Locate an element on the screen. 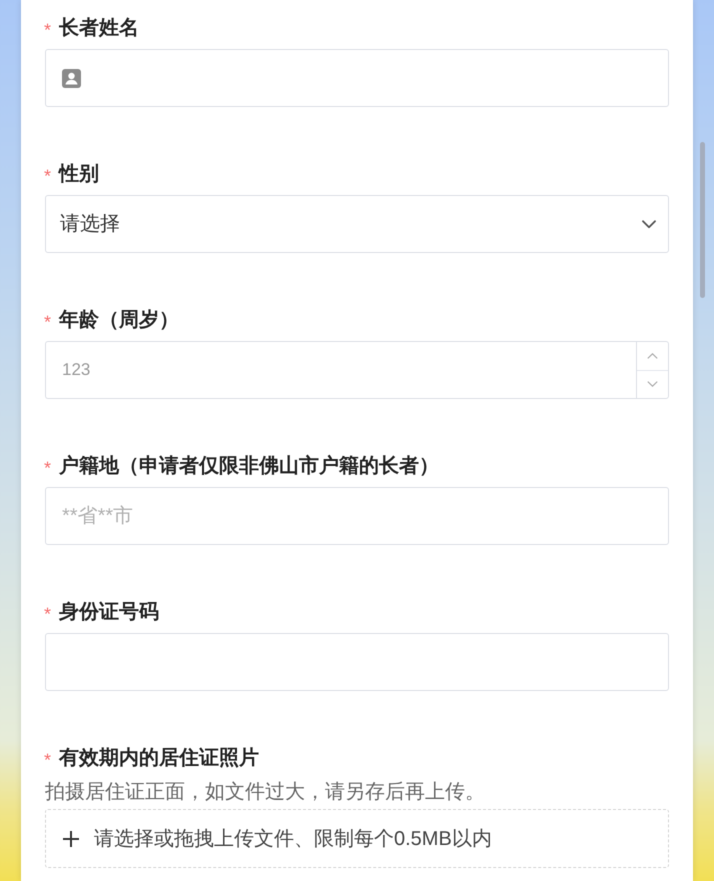 This screenshot has width=714, height=881. select-field: 请选择 is located at coordinates (357, 224).